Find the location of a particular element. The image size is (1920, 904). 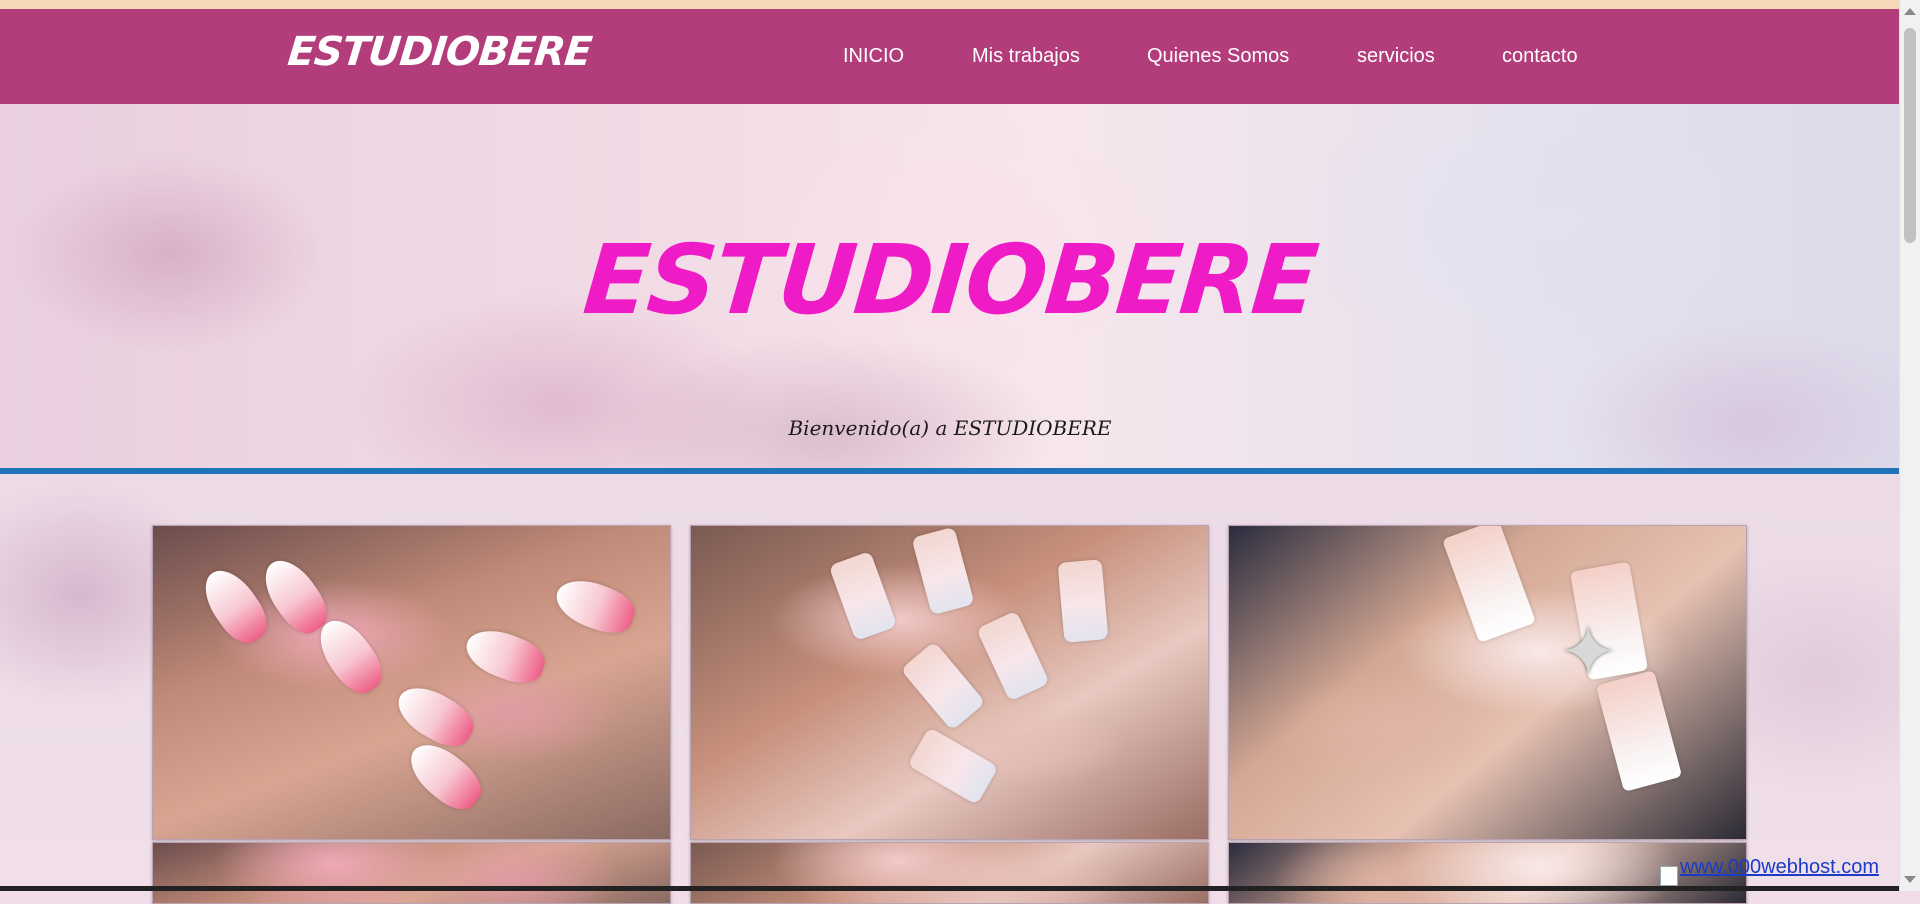

brand-logo-text: ESTUDIOBERE is located at coordinates (440, 52).